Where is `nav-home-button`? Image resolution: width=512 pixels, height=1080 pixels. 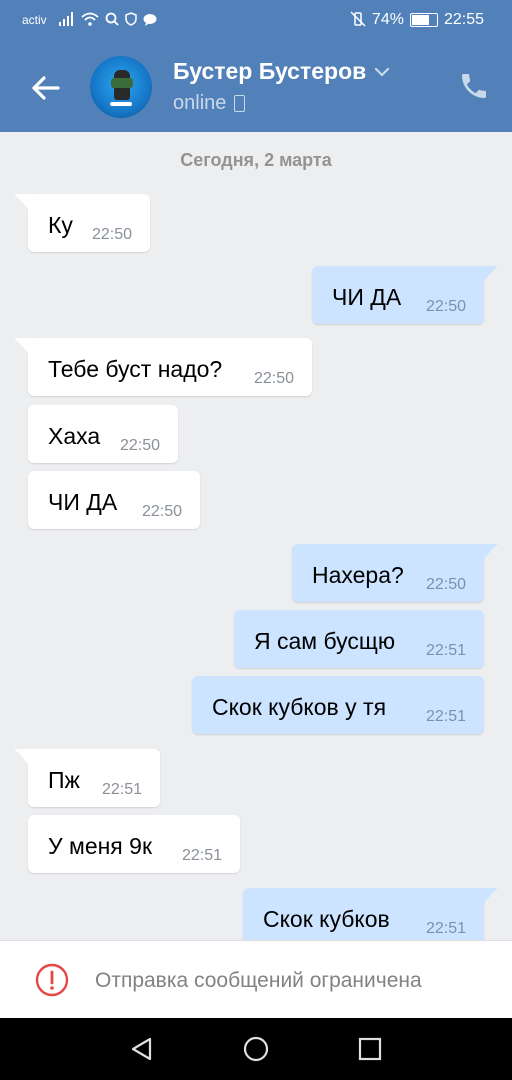 nav-home-button is located at coordinates (256, 1049).